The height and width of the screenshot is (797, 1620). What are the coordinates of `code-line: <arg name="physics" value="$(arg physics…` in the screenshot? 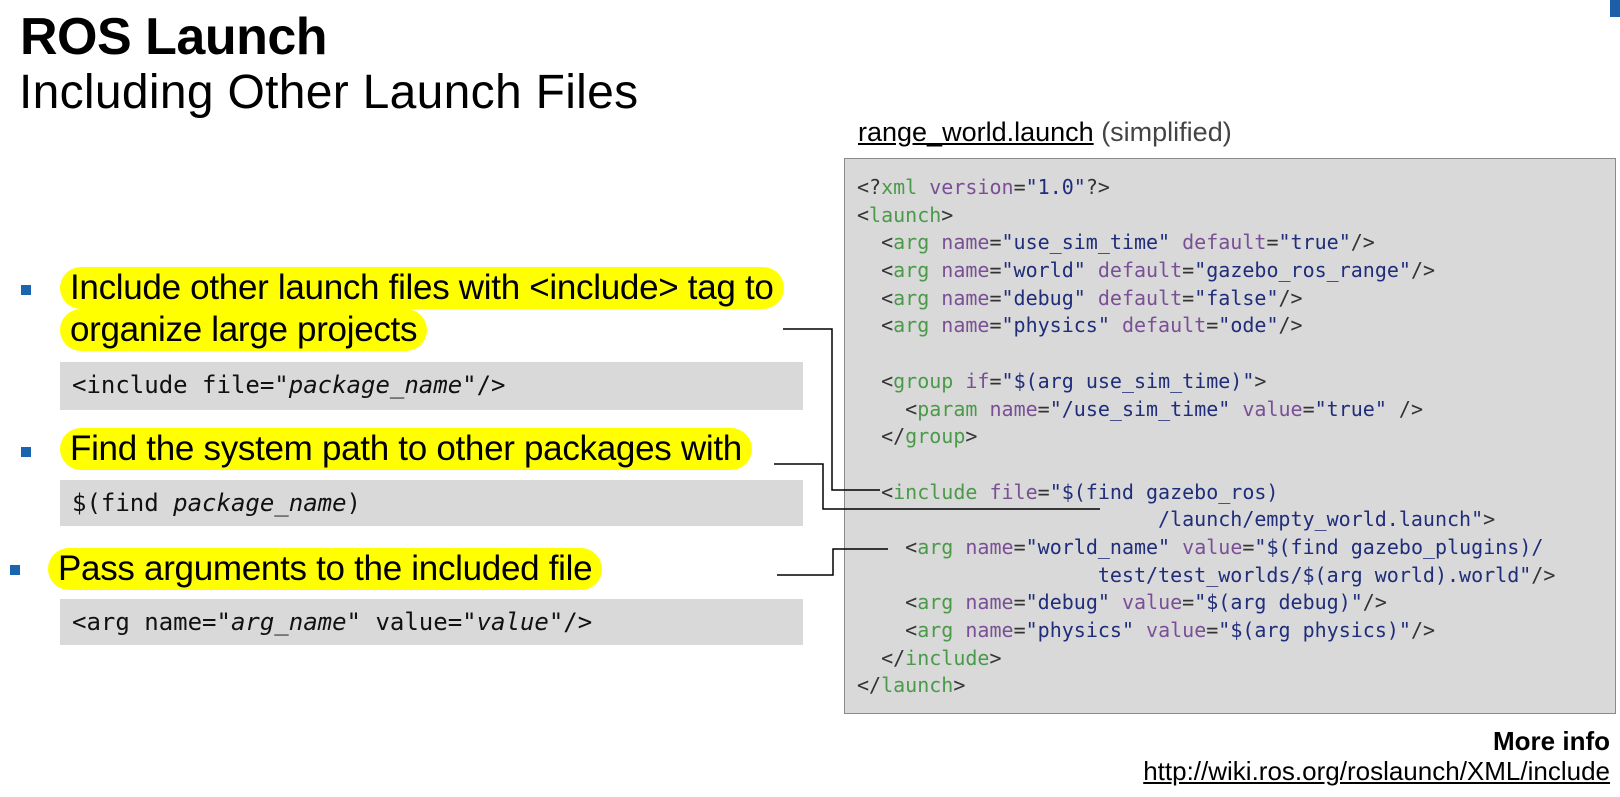 It's located at (1206, 631).